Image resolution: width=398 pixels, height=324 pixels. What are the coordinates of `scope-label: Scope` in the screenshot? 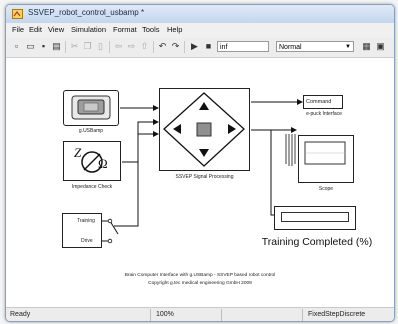 It's located at (326, 189).